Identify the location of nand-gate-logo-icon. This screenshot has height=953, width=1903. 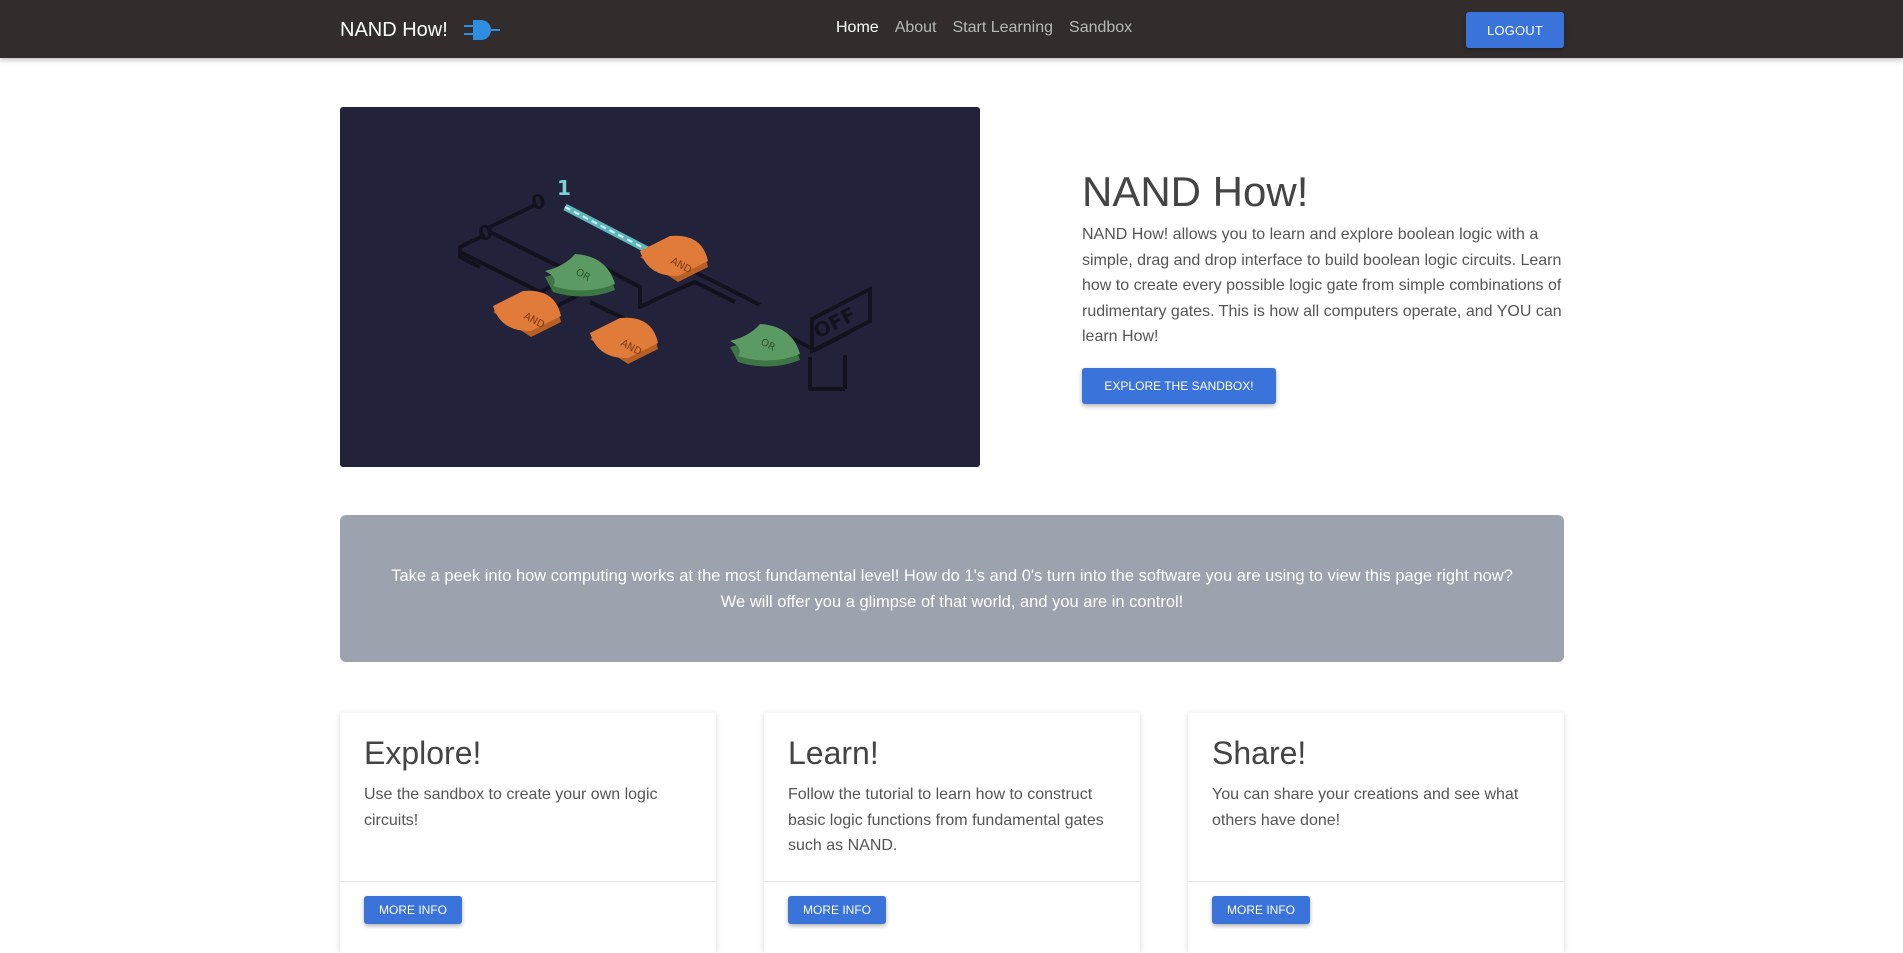
(482, 30).